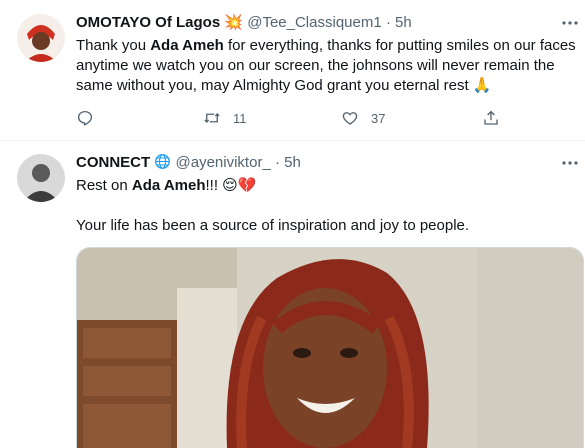 This screenshot has width=585, height=448. Describe the element at coordinates (291, 118) in the screenshot. I see `tweet-actions: 11 37` at that location.